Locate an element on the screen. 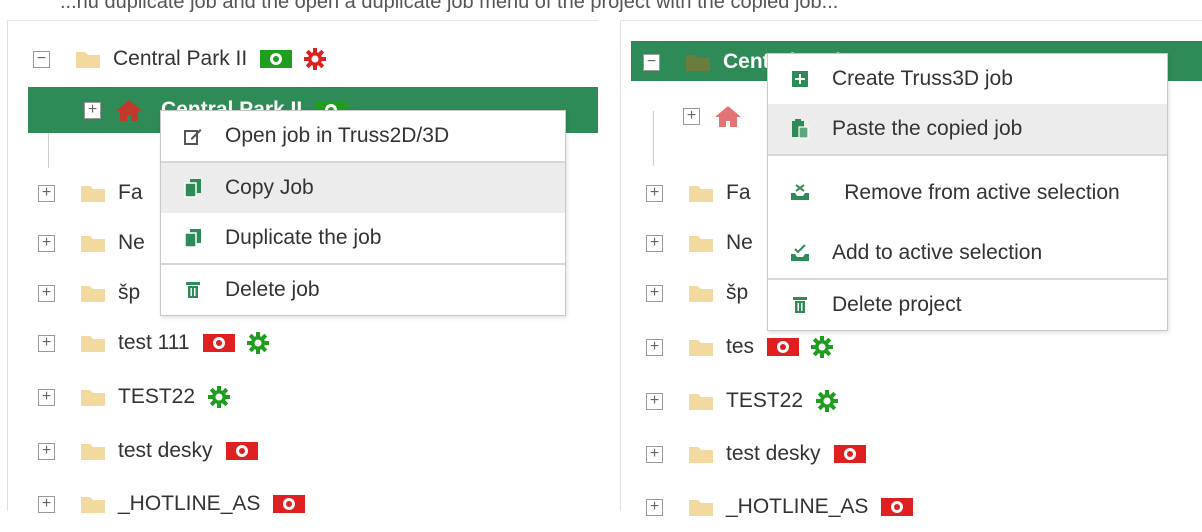 This screenshot has width=1202, height=532. tree-row-project: + test 111 is located at coordinates (303, 343).